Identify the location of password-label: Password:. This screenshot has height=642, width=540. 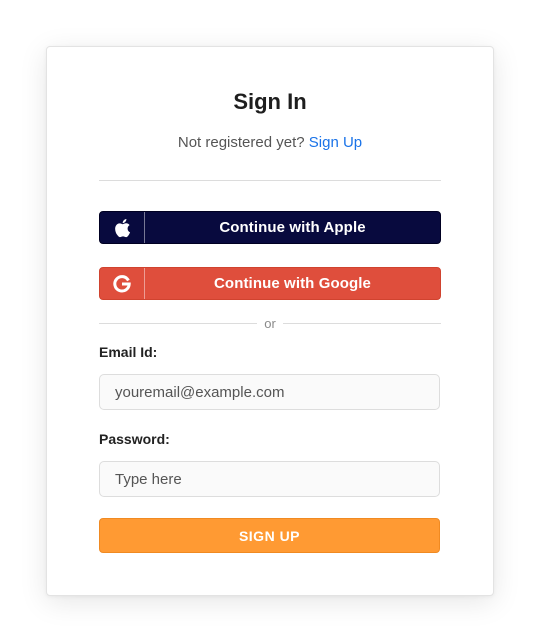
(134, 439).